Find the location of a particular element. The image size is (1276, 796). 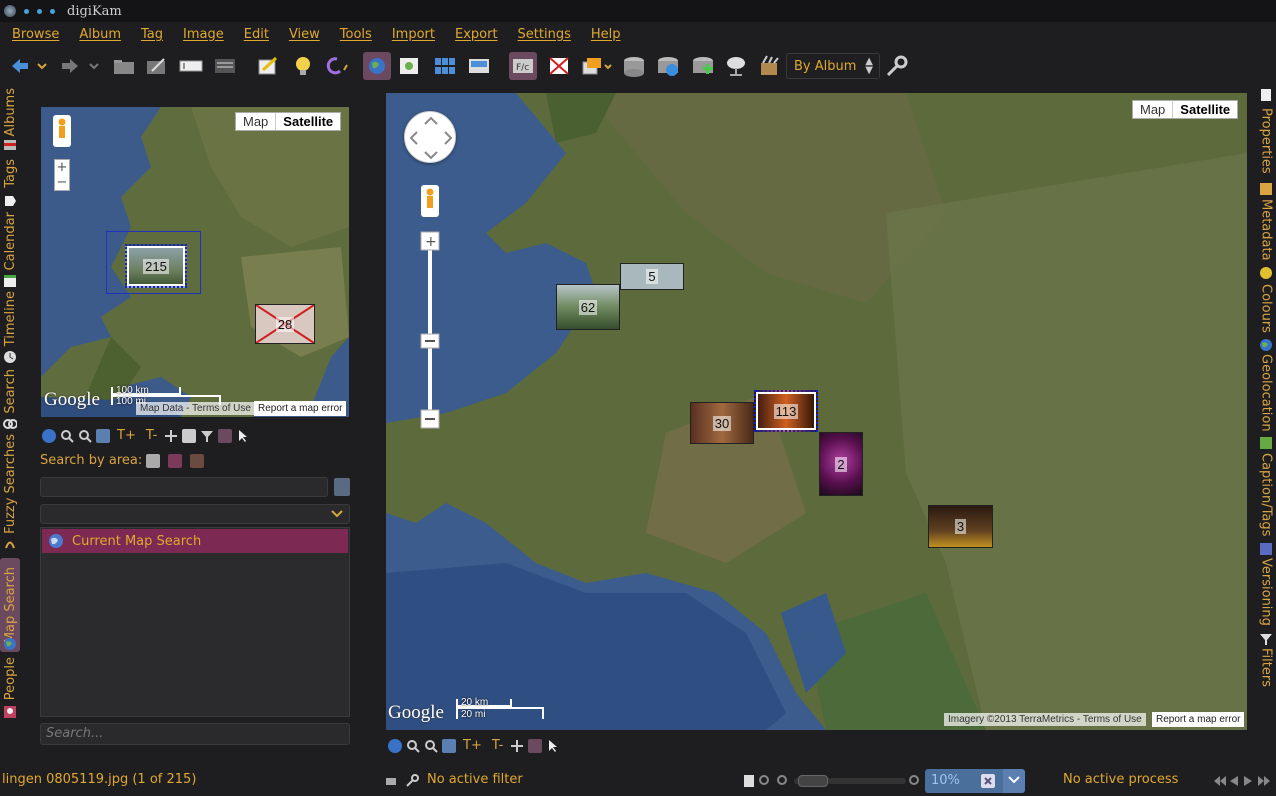

zoom-level-input: 10% is located at coordinates (964, 781).